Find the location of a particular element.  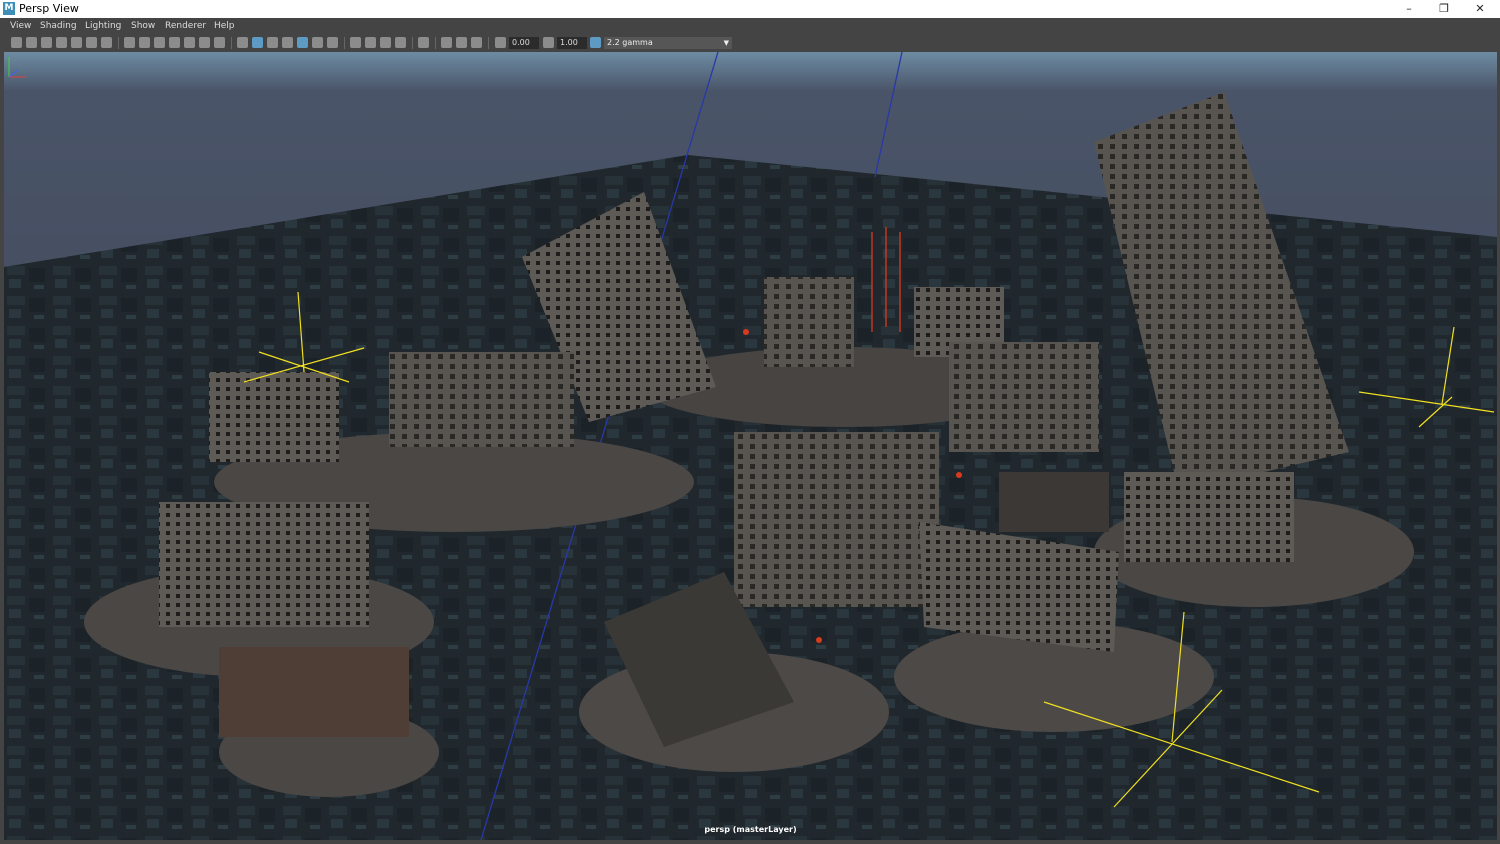

exposure-field: 0.00 is located at coordinates (524, 43).